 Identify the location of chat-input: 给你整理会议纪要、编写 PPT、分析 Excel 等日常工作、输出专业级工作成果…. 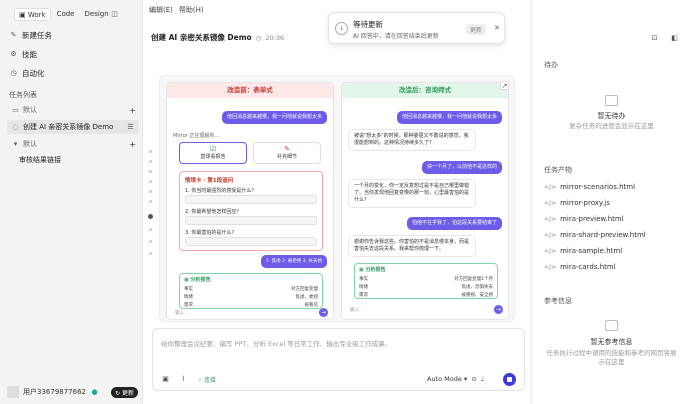
(276, 343).